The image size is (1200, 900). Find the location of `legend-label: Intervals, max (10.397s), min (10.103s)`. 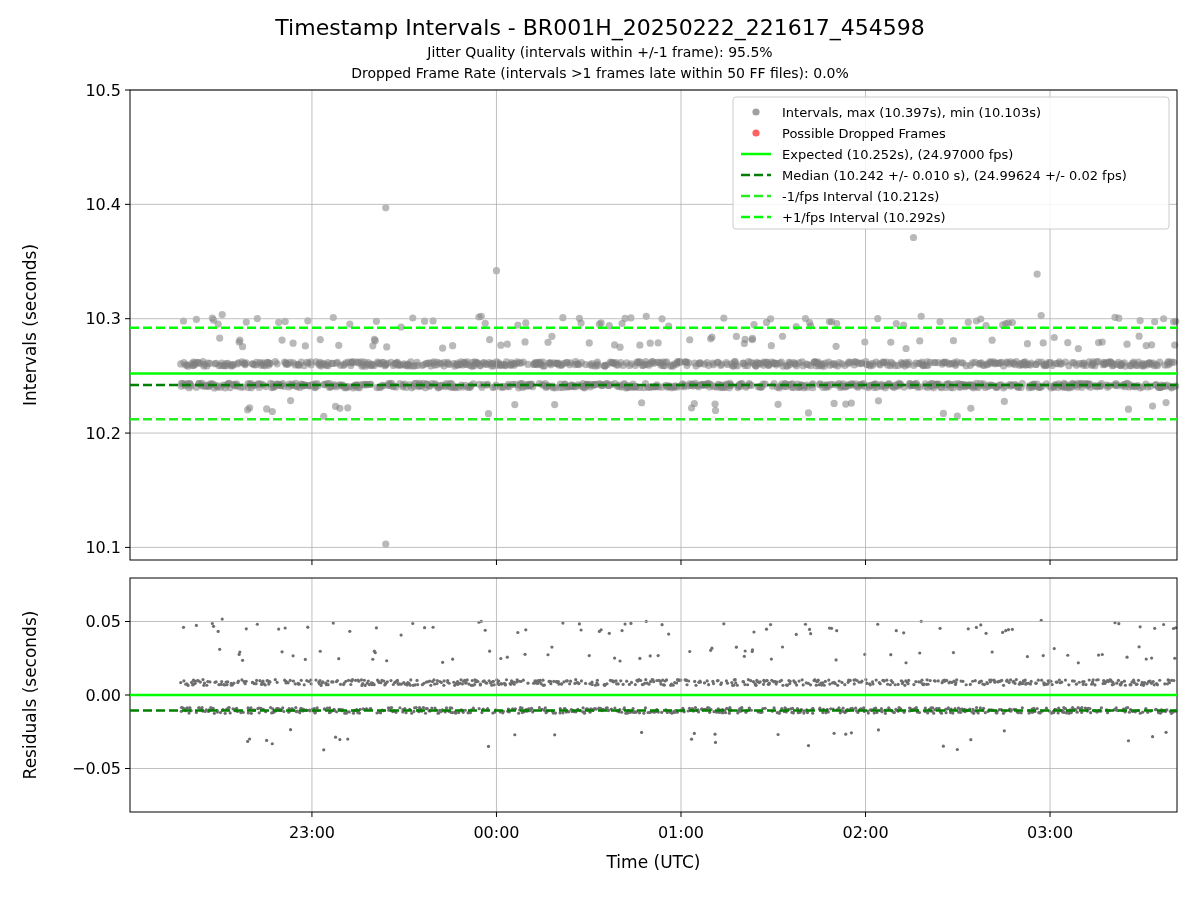

legend-label: Intervals, max (10.397s), min (10.103s) is located at coordinates (911, 112).